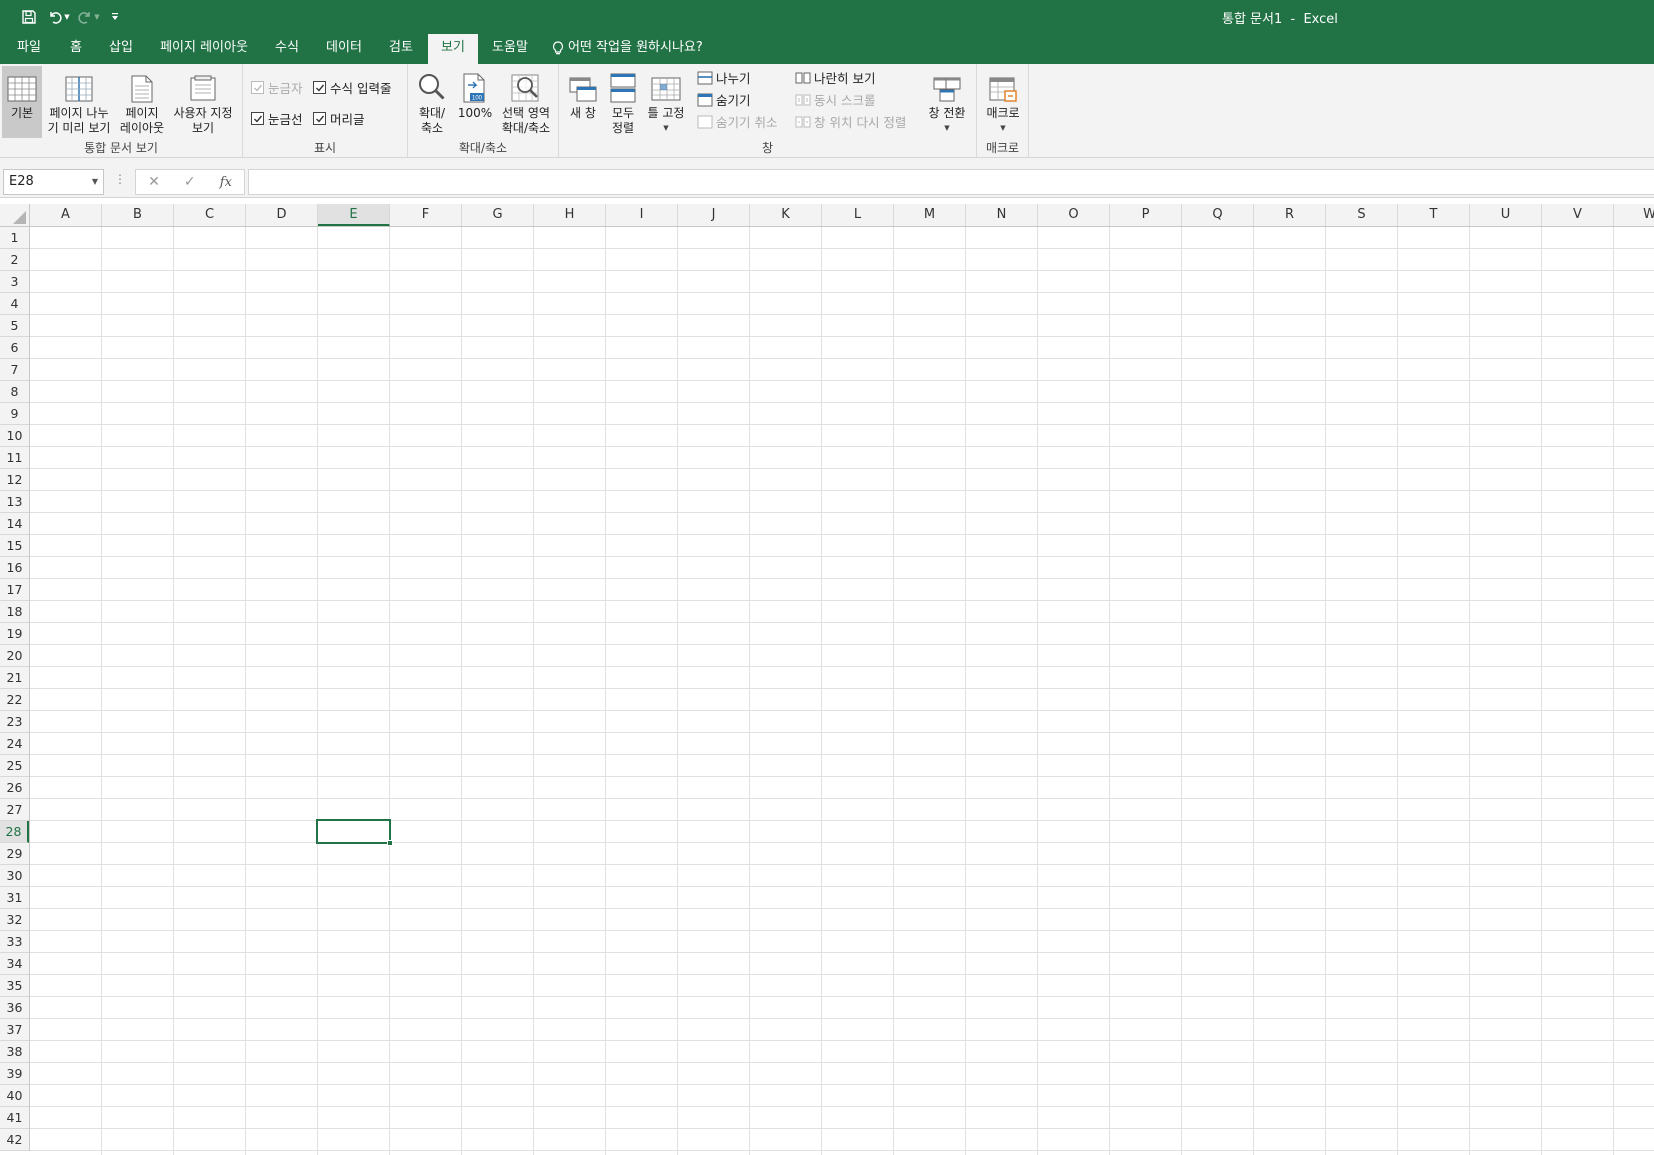 The height and width of the screenshot is (1155, 1654). I want to click on column-header-e: E, so click(354, 215).